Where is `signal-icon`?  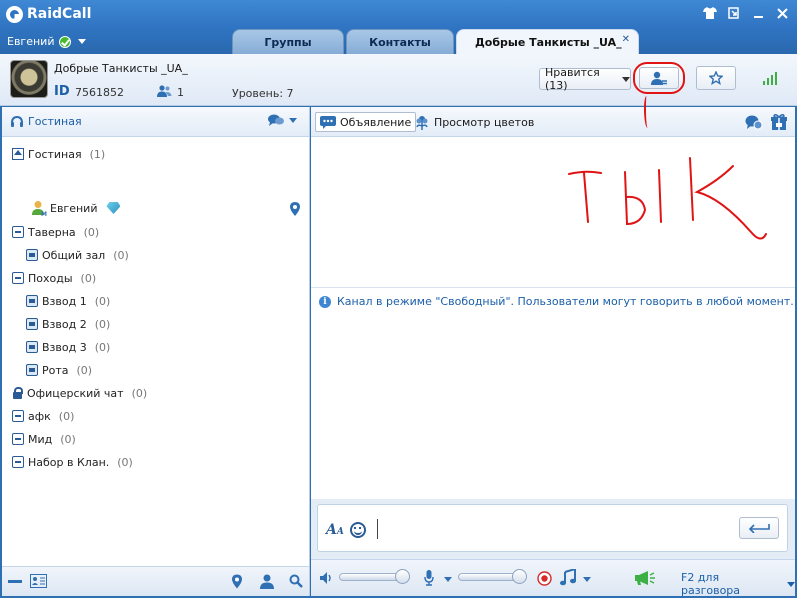 signal-icon is located at coordinates (770, 78).